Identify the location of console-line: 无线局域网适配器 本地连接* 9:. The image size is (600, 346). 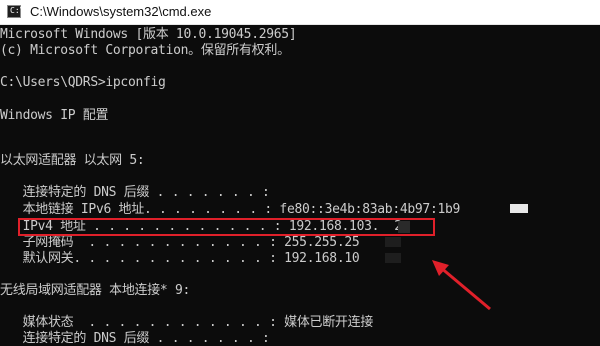
(95, 290).